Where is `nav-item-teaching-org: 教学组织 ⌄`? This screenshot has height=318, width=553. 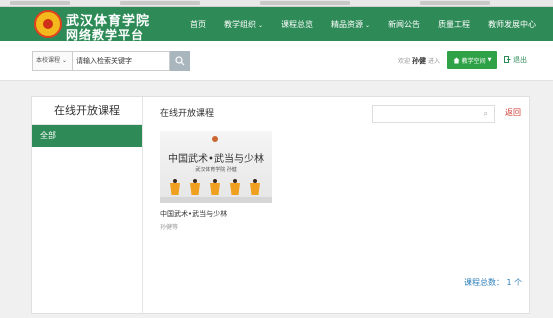
nav-item-teaching-org: 教学组织 ⌄ is located at coordinates (243, 24).